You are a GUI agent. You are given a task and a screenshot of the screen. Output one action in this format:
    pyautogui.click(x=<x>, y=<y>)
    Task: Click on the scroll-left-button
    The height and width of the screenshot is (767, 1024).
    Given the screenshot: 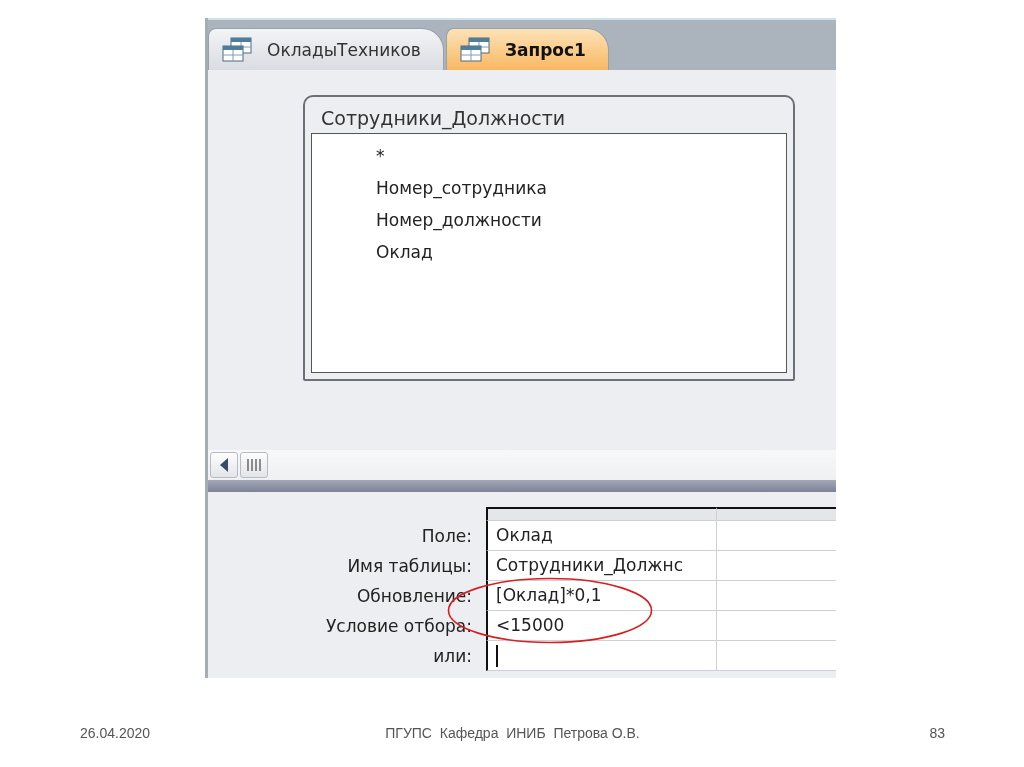 What is the action you would take?
    pyautogui.click(x=224, y=465)
    